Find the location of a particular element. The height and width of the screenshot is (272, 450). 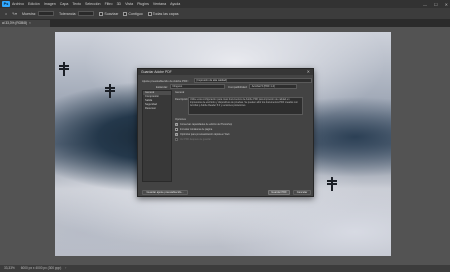

tool-preset-icon: ✎▾ is located at coordinates (14, 14).